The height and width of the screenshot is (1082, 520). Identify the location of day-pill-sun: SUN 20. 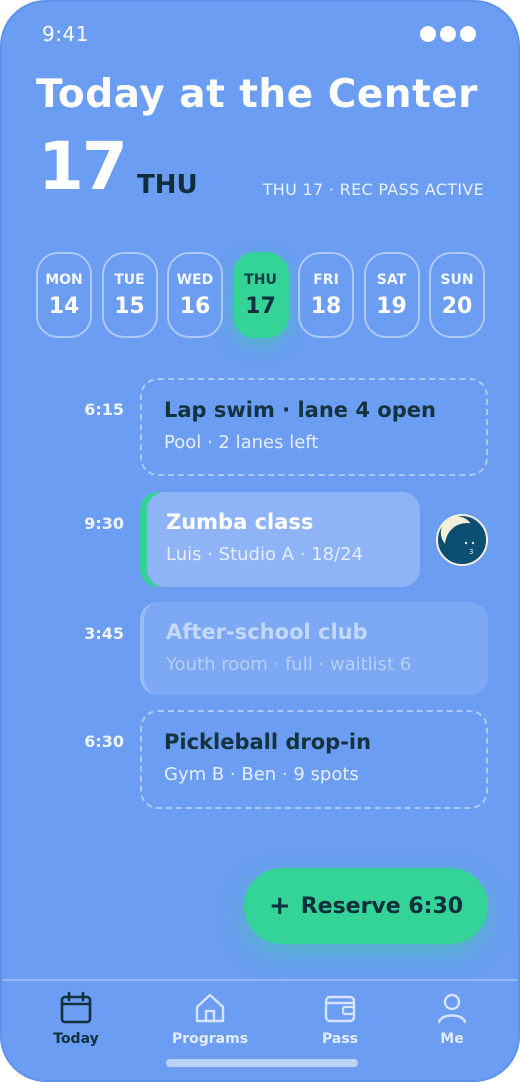
(457, 295).